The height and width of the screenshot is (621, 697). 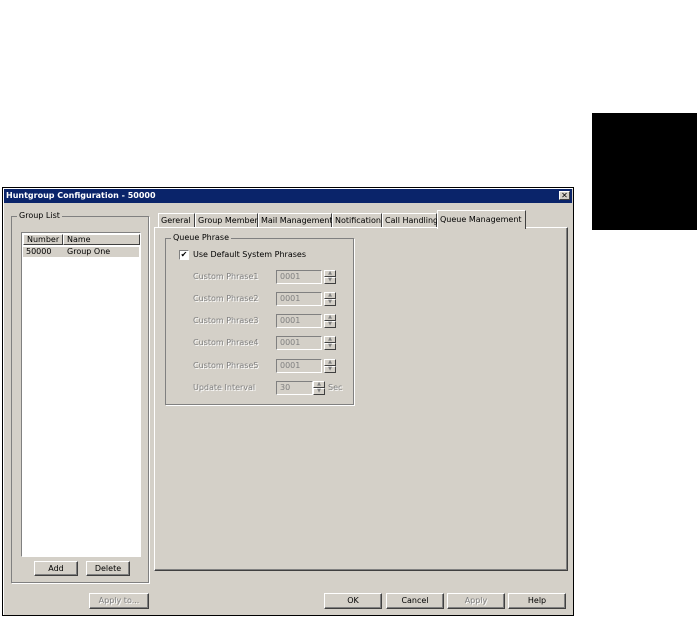 What do you see at coordinates (415, 601) in the screenshot?
I see `cancel-button: Cancel` at bounding box center [415, 601].